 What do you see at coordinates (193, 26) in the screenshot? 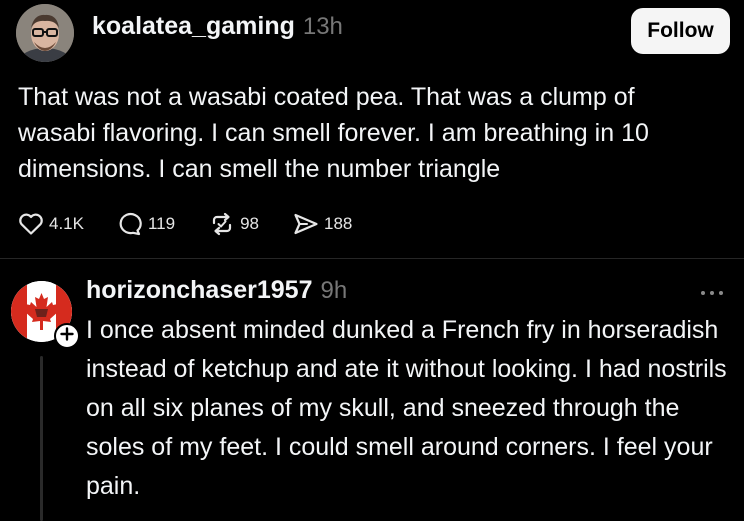
I see `post-username: koalatea_gaming` at bounding box center [193, 26].